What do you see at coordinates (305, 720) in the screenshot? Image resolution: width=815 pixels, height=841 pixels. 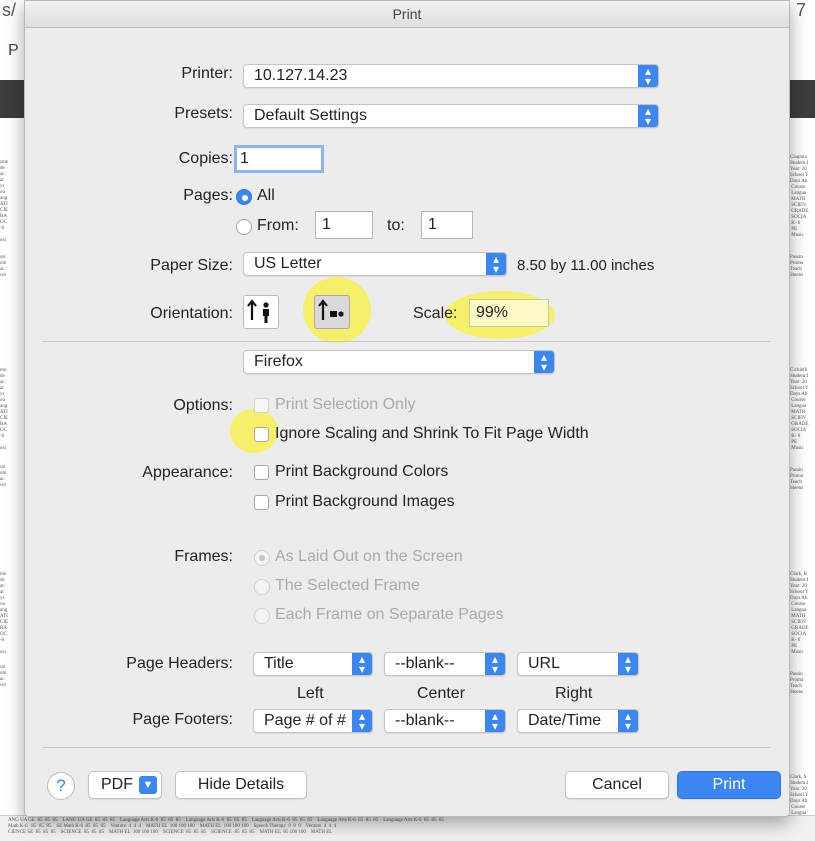 I see `footer-left-value: Page # of #` at bounding box center [305, 720].